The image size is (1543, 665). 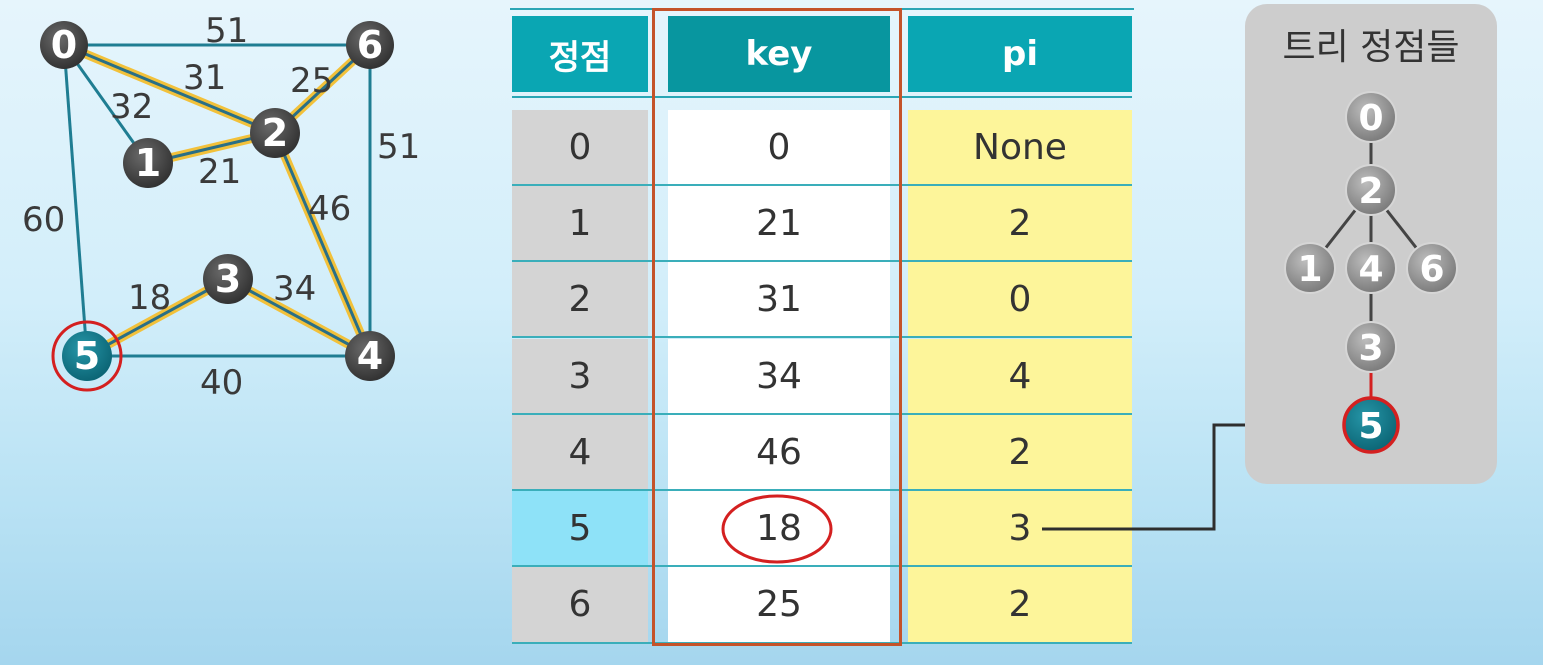 I want to click on tree-node-2: 2, so click(x=1371, y=190).